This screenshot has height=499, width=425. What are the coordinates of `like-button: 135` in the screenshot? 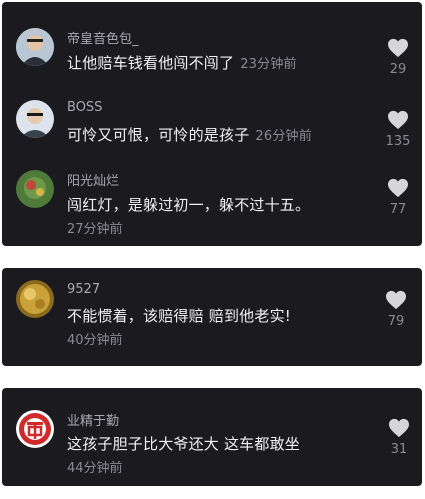 It's located at (398, 129).